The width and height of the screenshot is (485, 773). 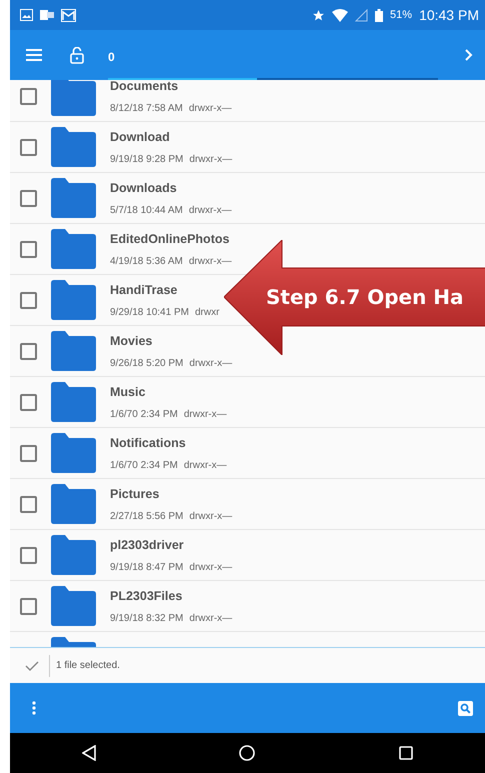 I want to click on file-name: EditedOnlinePhotos, so click(x=170, y=239).